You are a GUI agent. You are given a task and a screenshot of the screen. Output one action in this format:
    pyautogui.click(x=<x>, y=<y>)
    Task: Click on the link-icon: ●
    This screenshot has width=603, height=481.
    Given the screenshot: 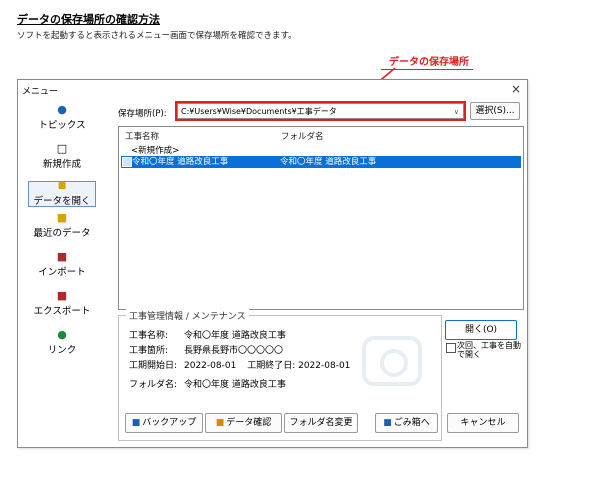 What is the action you would take?
    pyautogui.click(x=62, y=334)
    